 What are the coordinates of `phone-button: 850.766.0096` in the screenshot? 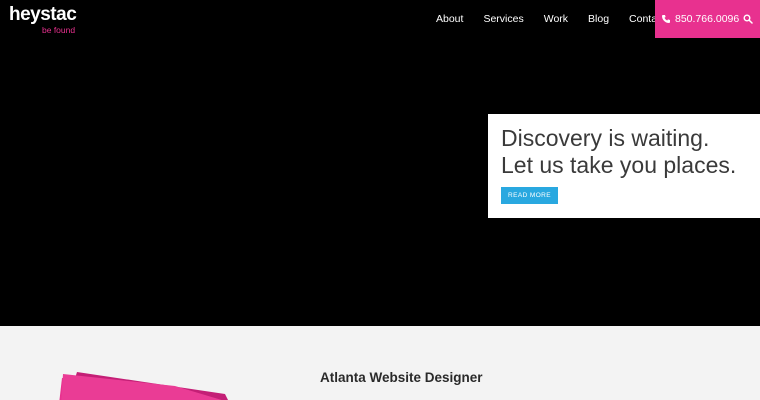 It's located at (707, 19).